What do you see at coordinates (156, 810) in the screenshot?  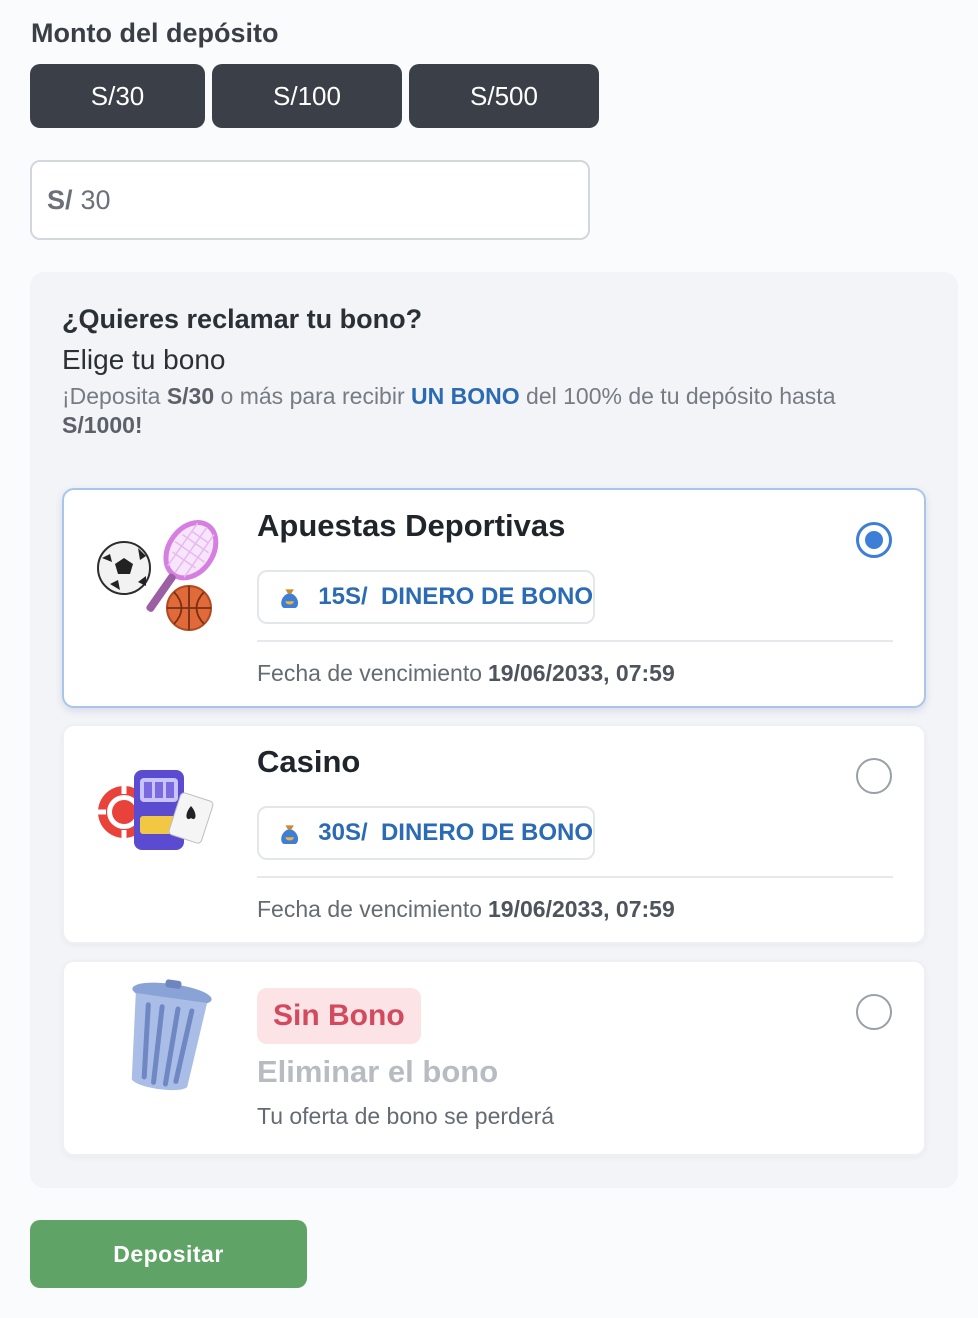 I see `slot-machine-icon` at bounding box center [156, 810].